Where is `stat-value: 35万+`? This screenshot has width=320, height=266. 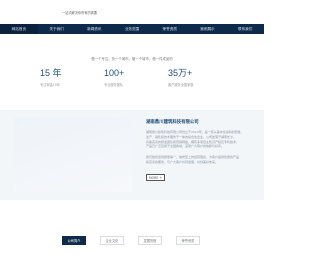
stat-value: 35万+ is located at coordinates (180, 73).